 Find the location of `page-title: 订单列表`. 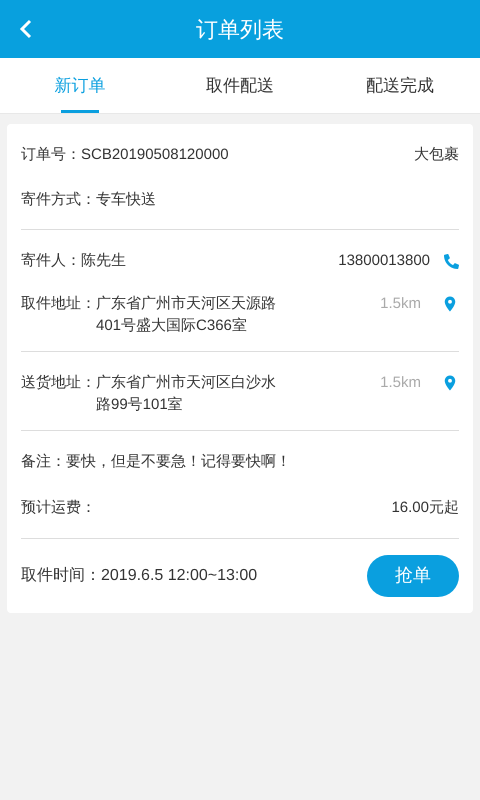

page-title: 订单列表 is located at coordinates (240, 30).